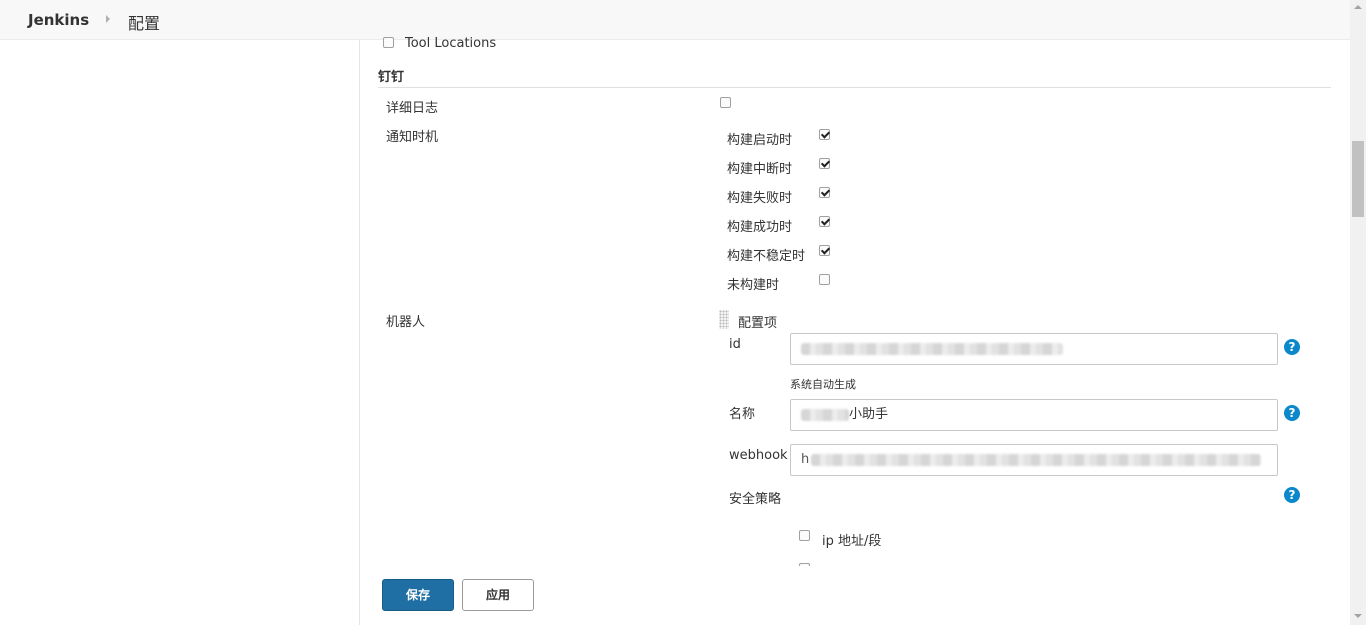  Describe the element at coordinates (758, 455) in the screenshot. I see `webhook-label: webhook` at that location.